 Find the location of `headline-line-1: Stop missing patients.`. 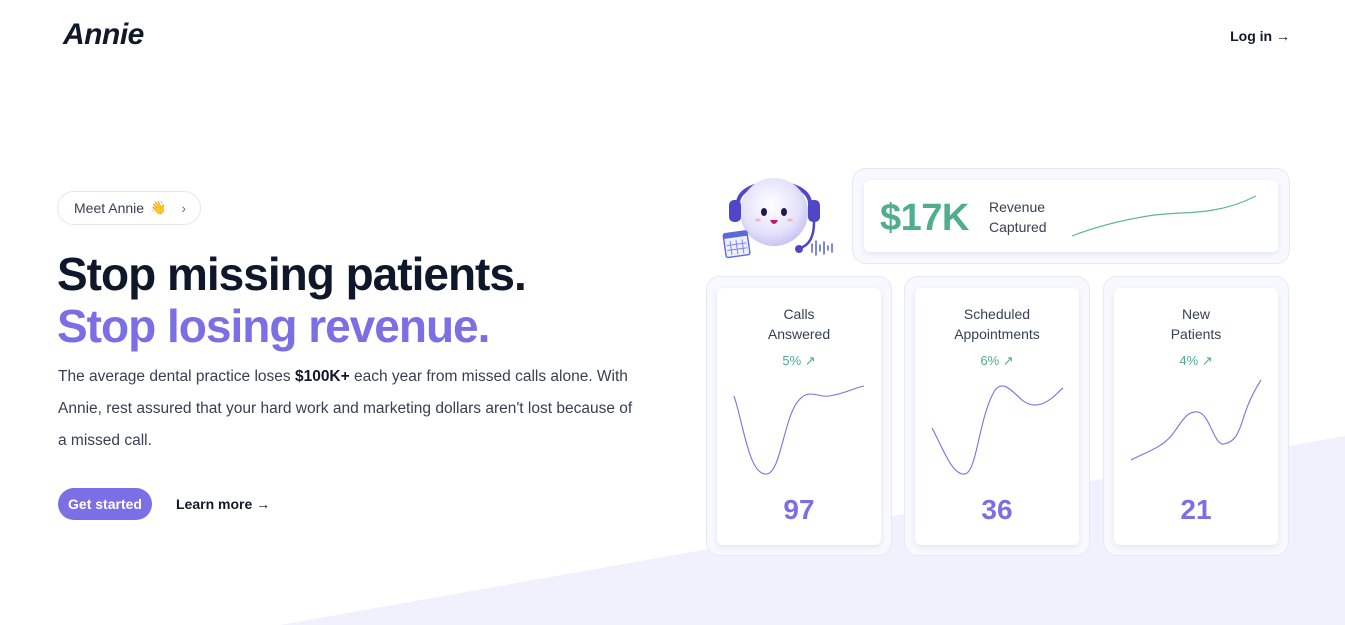

headline-line-1: Stop missing patients. is located at coordinates (292, 274).